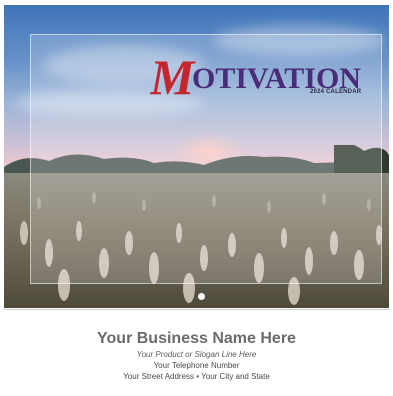  Describe the element at coordinates (173, 75) in the screenshot. I see `title-initial: M` at that location.